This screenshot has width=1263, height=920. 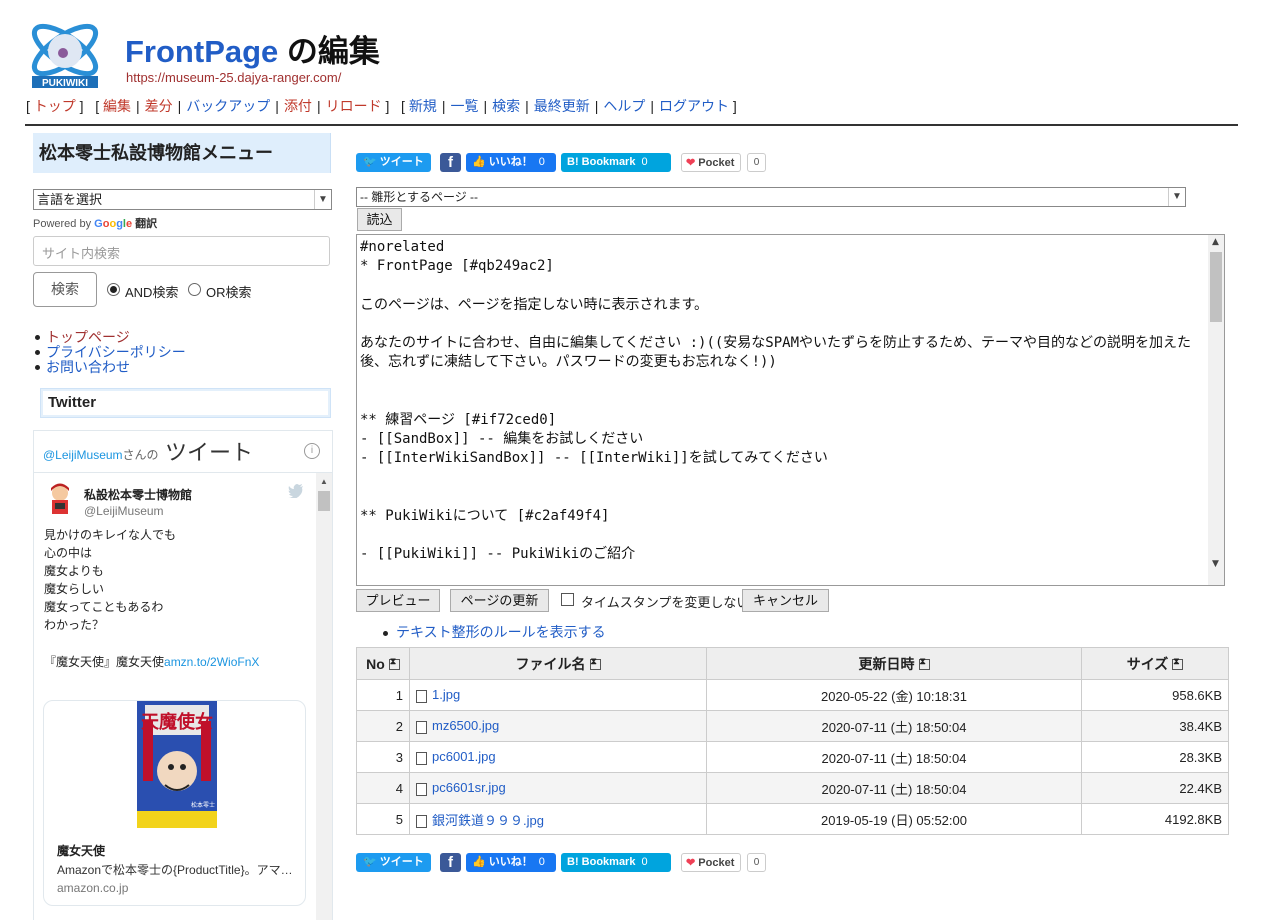 What do you see at coordinates (1155, 663) in the screenshot?
I see `column-header-size: サイズ` at bounding box center [1155, 663].